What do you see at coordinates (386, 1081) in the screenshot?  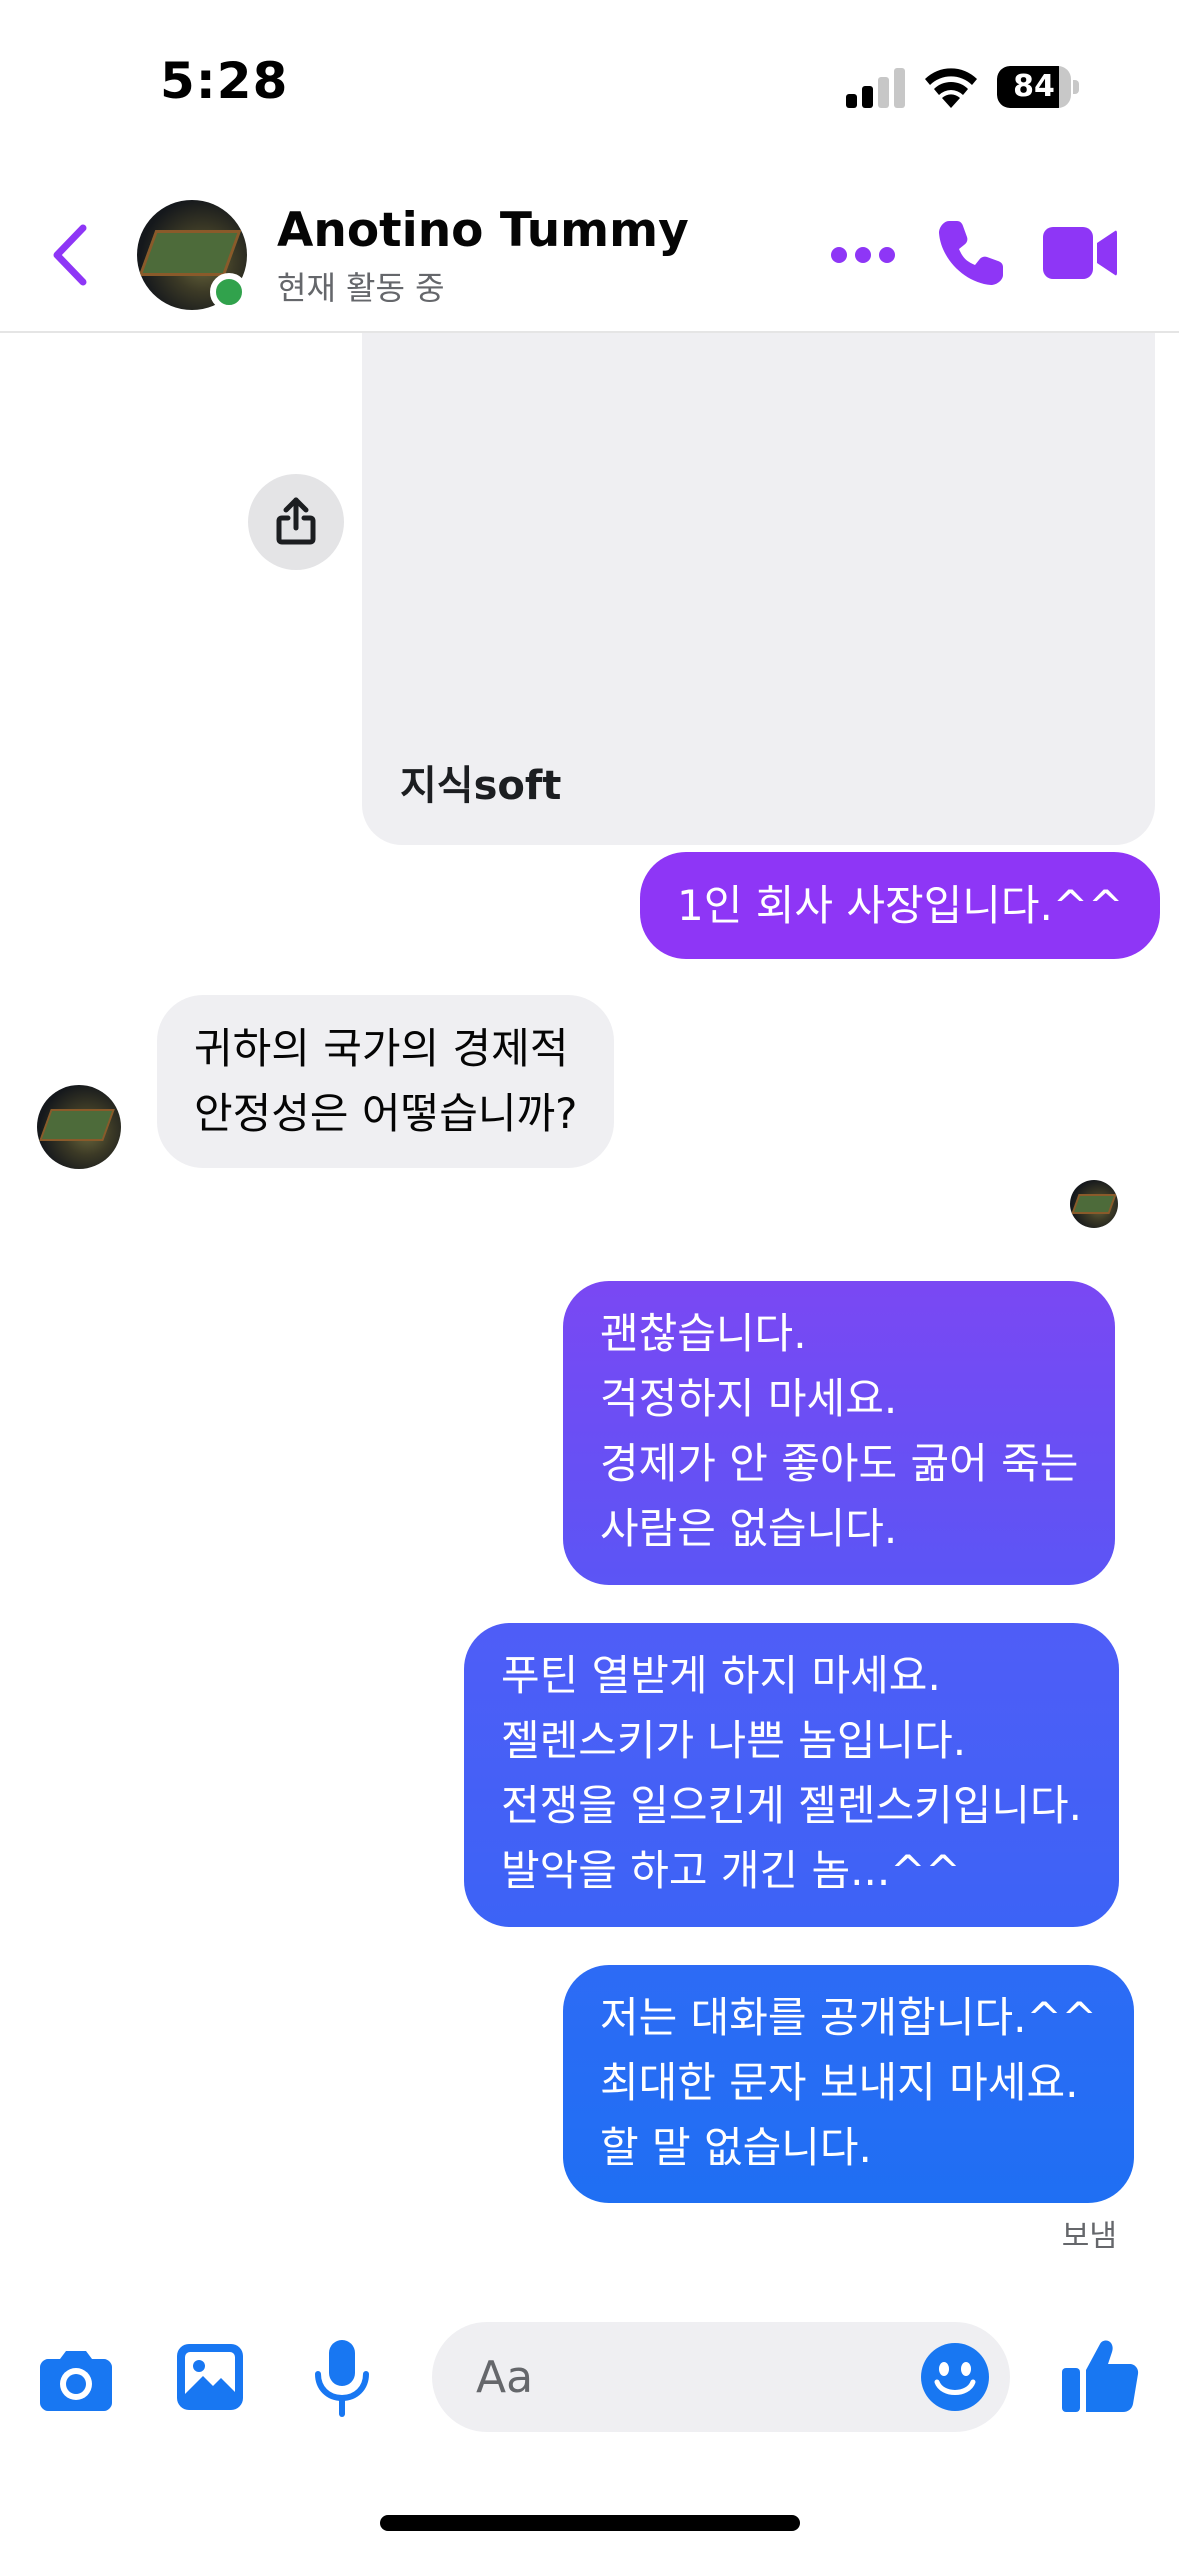 I see `message-bubble-incoming: 귀하의 국가의 경제적 안정성은 어떻습니까?` at bounding box center [386, 1081].